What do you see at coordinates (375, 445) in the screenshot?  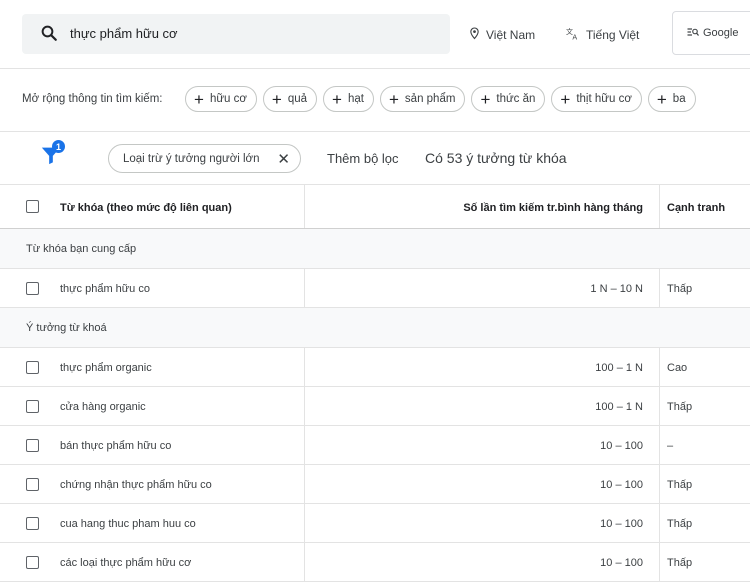 I see `table-row: bán thực phẩm hữu co 10 – 100 –` at bounding box center [375, 445].